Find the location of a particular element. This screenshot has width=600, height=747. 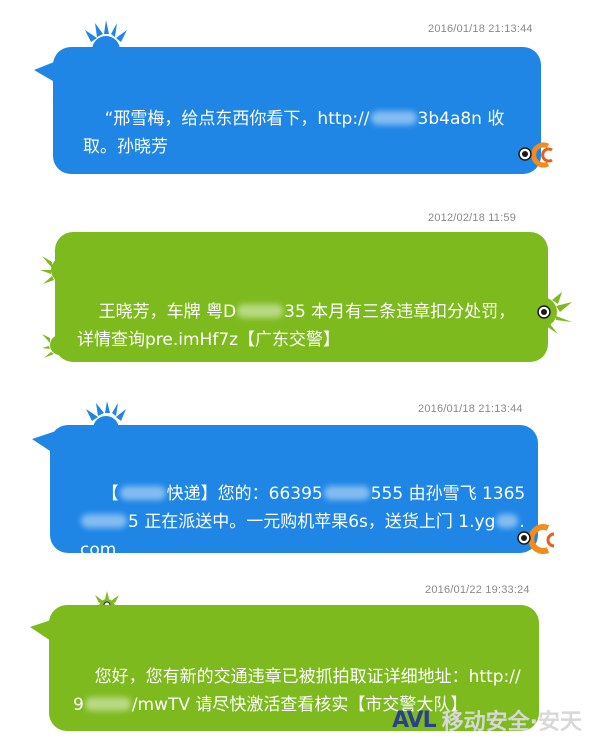

spiky-eye-mascot-icon is located at coordinates (549, 312).